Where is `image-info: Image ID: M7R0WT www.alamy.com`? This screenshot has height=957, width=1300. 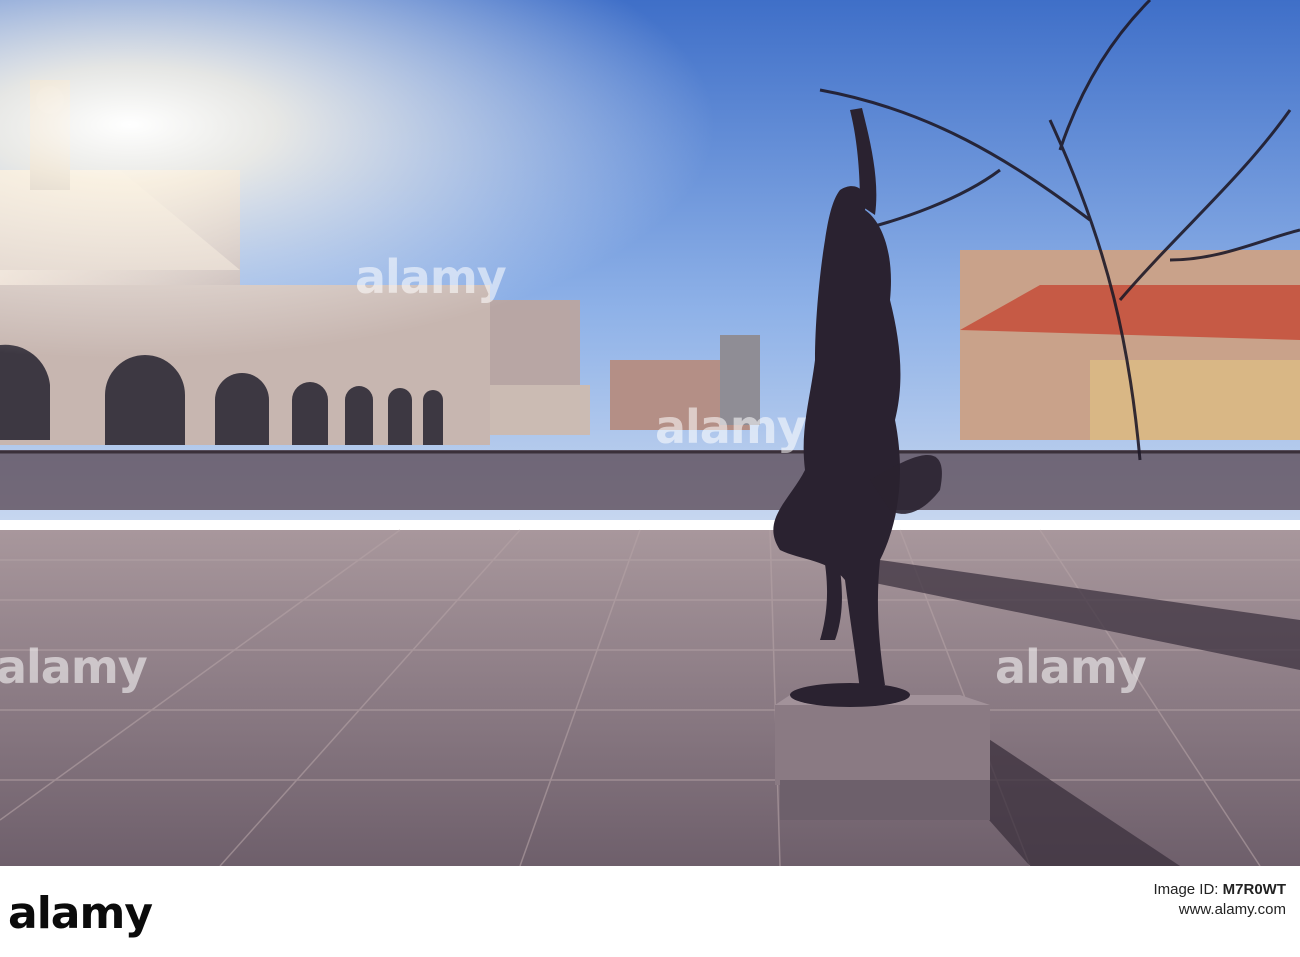
image-info: Image ID: M7R0WT www.alamy.com is located at coordinates (1219, 900).